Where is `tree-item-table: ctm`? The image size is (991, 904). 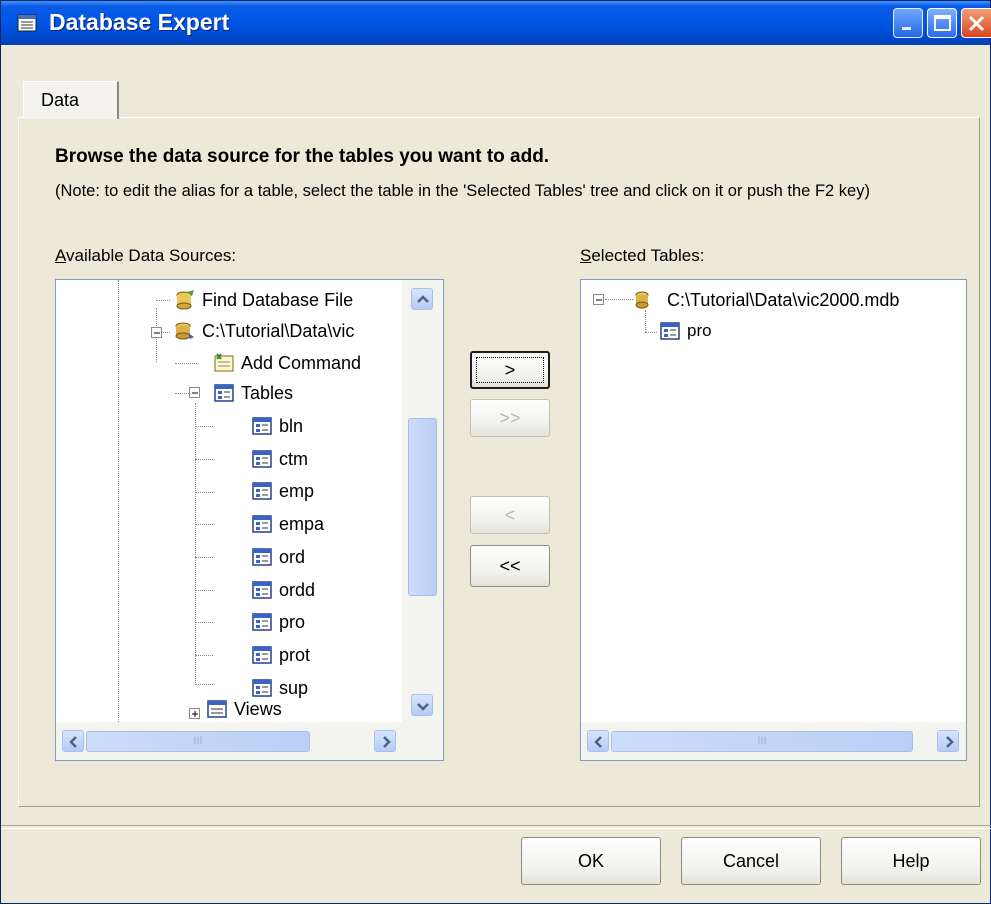
tree-item-table: ctm is located at coordinates (279, 459).